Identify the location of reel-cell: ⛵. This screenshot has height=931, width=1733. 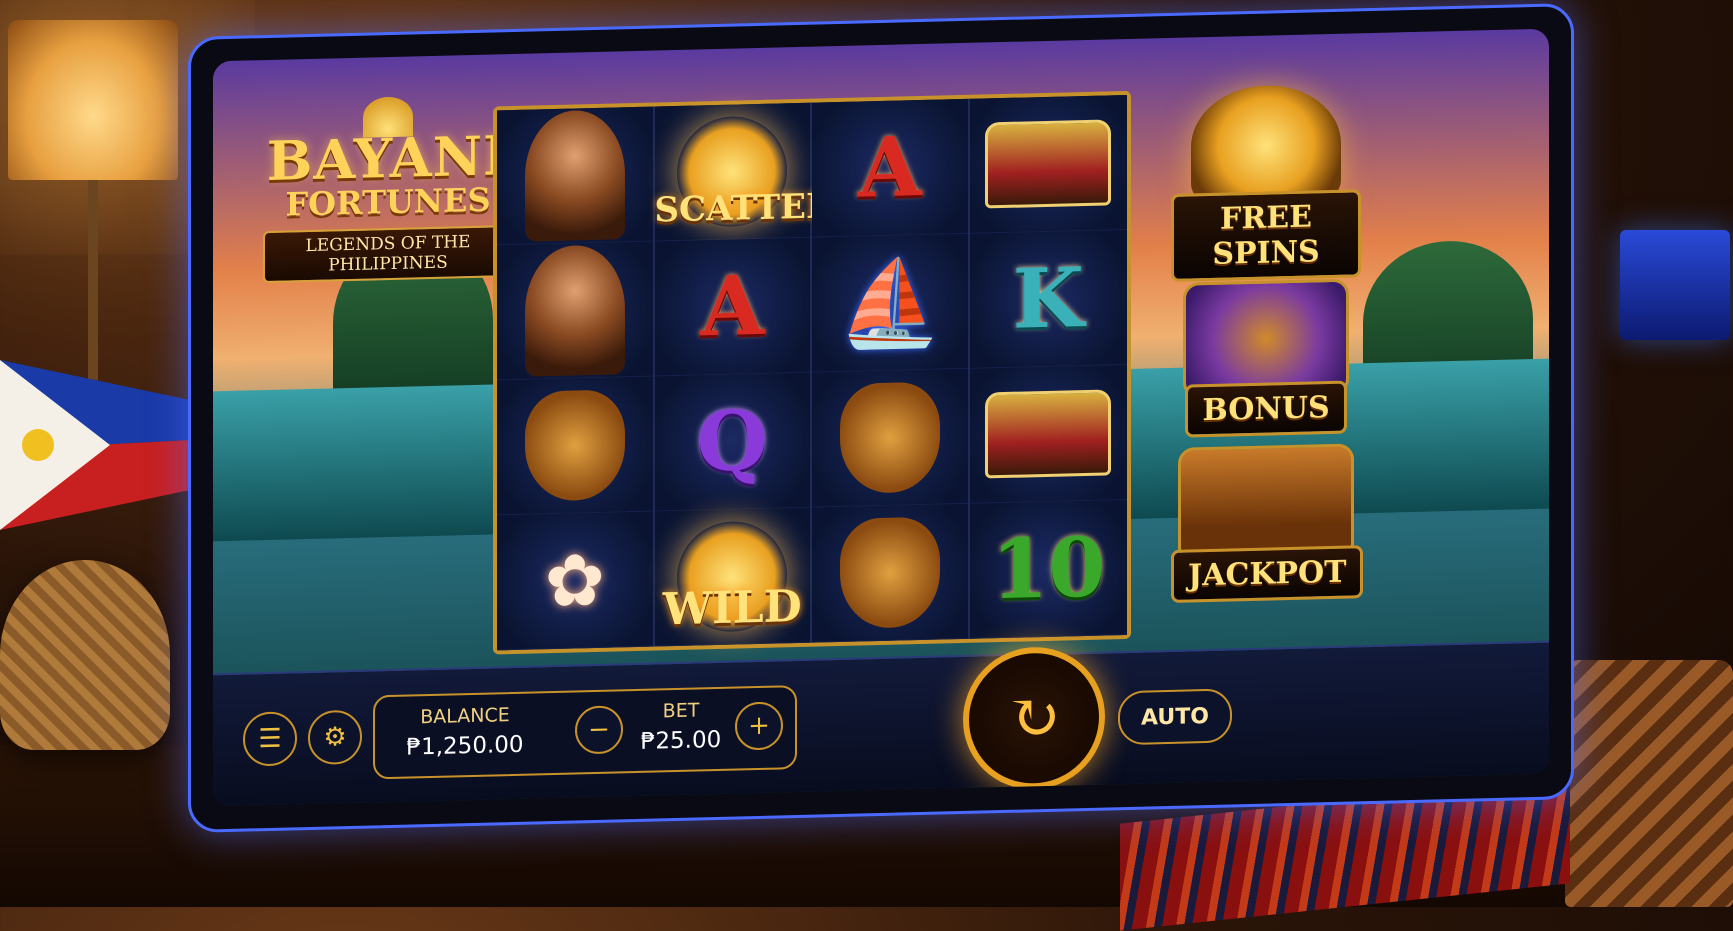
(890, 303).